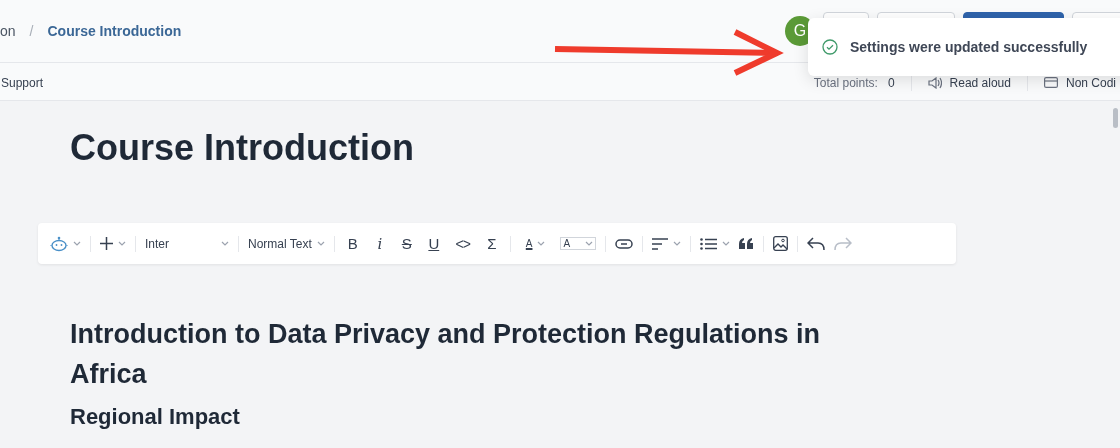 This screenshot has height=448, width=1120. Describe the element at coordinates (709, 243) in the screenshot. I see `list-icon` at that location.